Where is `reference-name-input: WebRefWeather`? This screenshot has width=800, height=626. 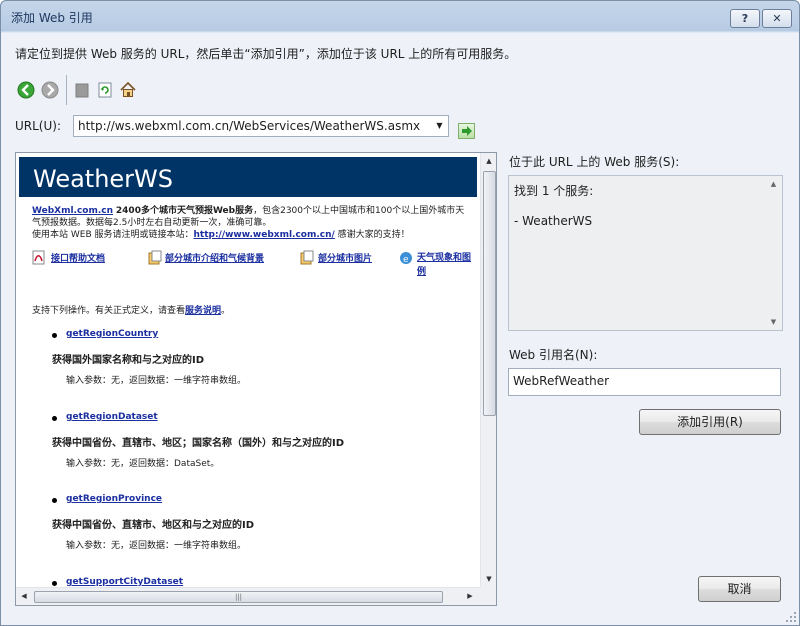
reference-name-input: WebRefWeather is located at coordinates (644, 382).